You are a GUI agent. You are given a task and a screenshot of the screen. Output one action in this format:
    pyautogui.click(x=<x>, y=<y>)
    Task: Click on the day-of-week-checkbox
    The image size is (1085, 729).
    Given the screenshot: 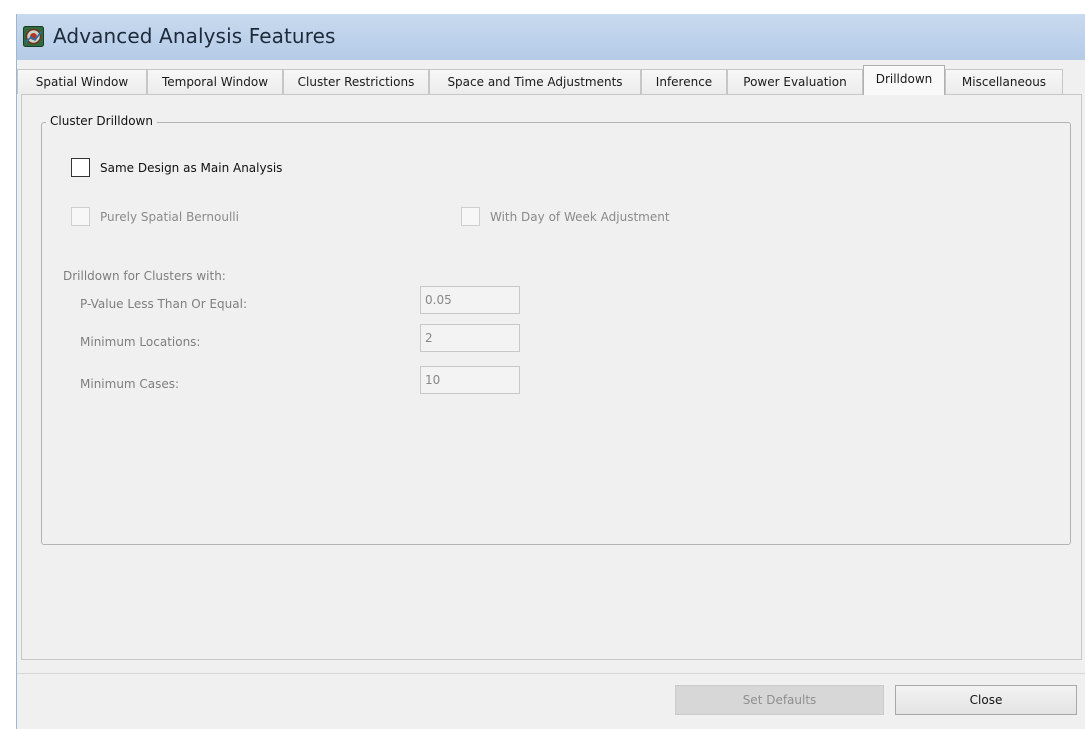 What is the action you would take?
    pyautogui.click(x=470, y=216)
    